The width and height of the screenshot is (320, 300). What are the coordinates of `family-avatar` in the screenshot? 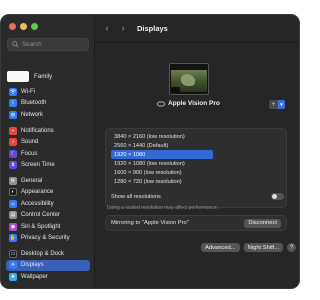 It's located at (18, 76).